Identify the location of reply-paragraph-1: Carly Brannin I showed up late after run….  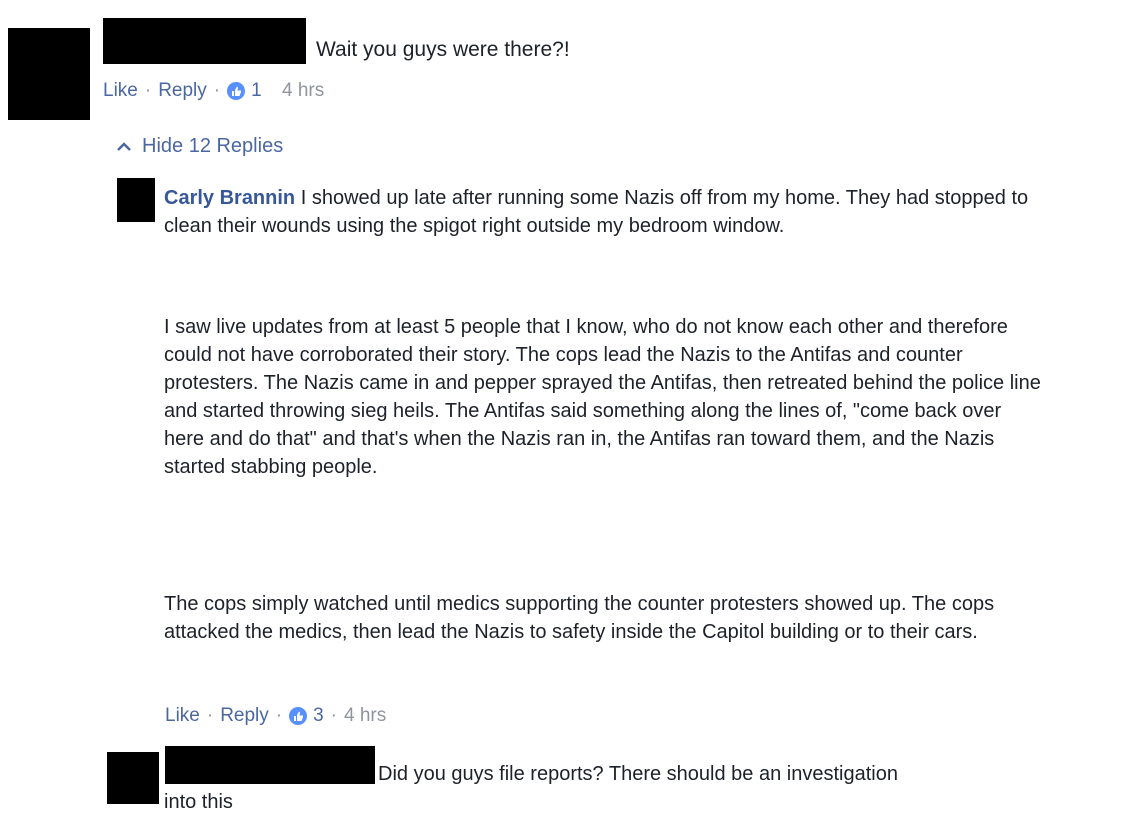
(604, 212).